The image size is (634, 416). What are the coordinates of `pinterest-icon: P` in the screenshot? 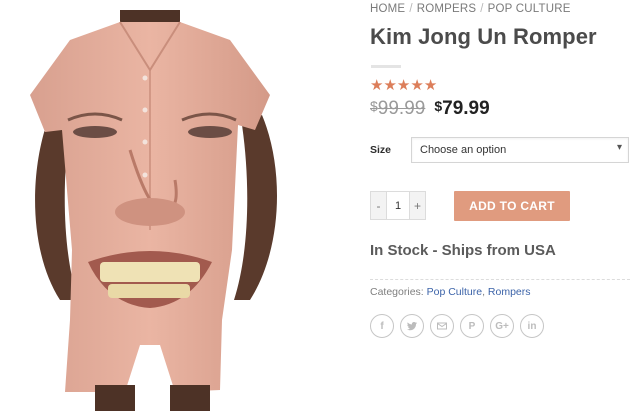 It's located at (472, 326).